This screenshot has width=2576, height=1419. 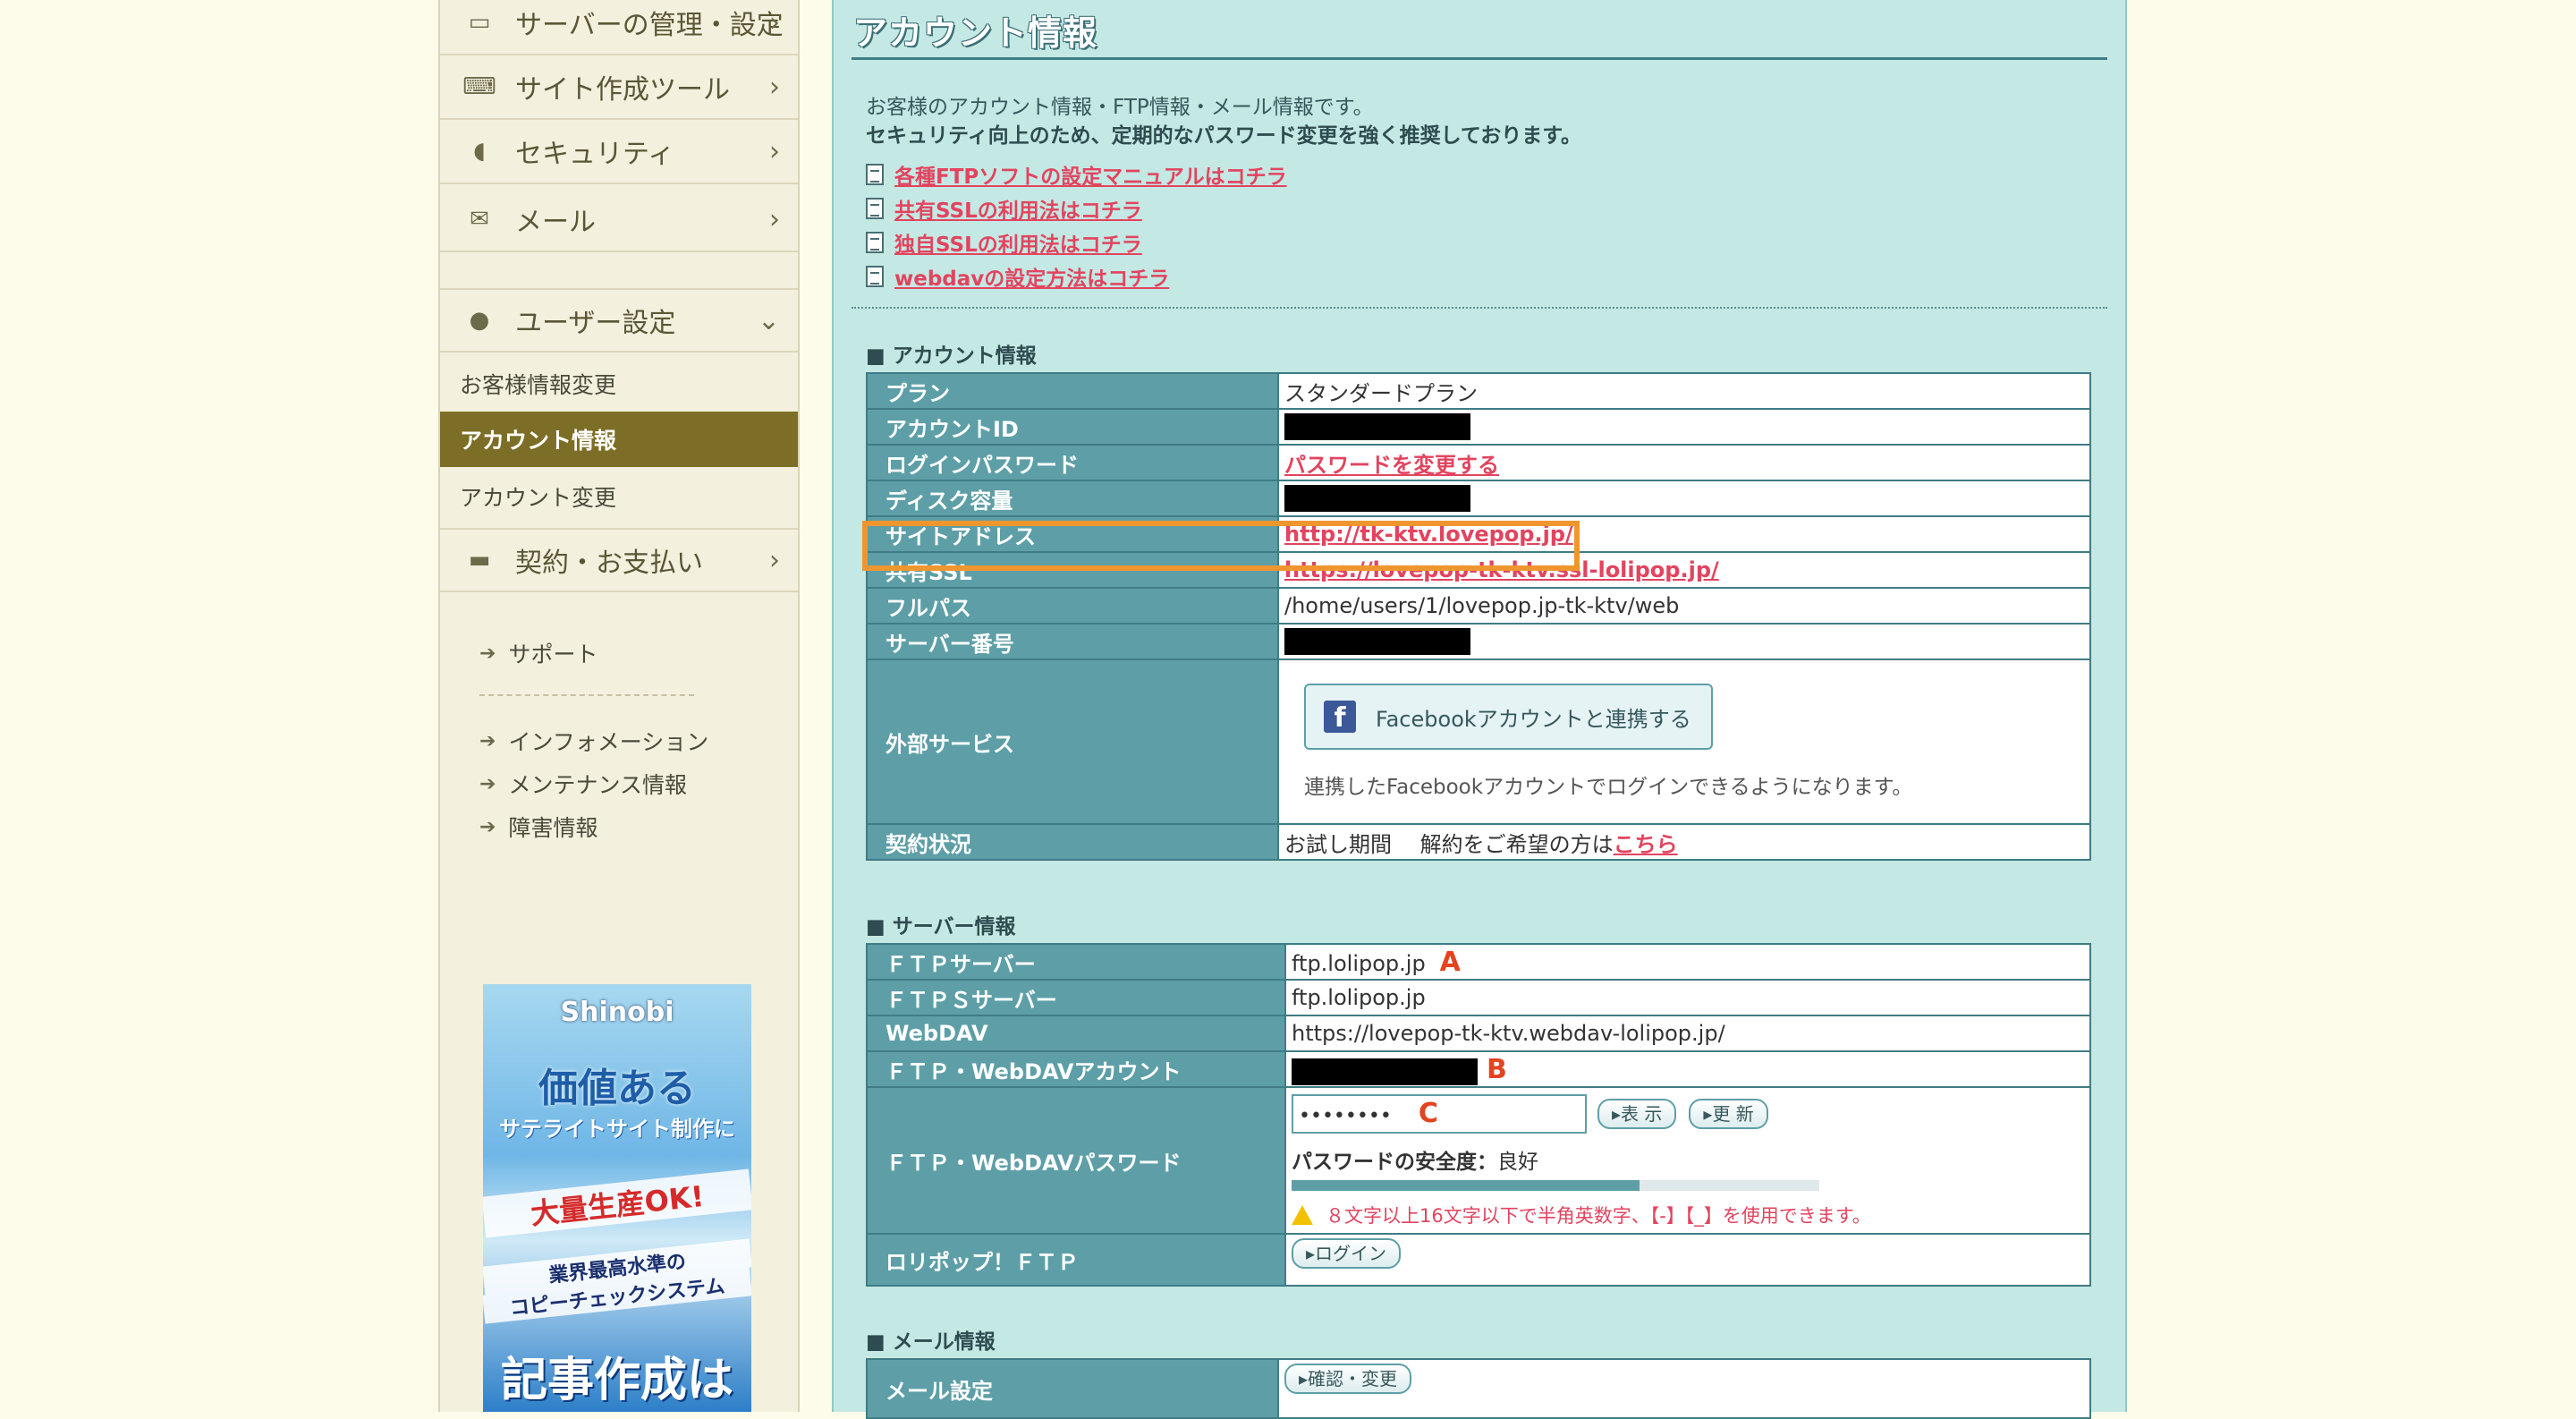 What do you see at coordinates (608, 742) in the screenshot?
I see `information-label: インフォメーション` at bounding box center [608, 742].